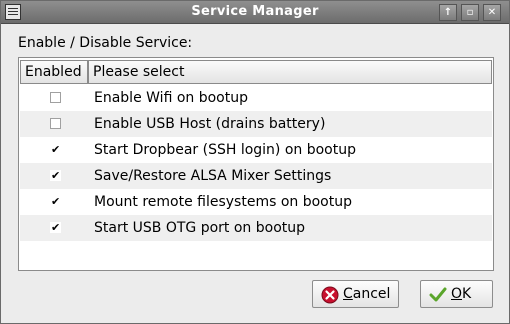  What do you see at coordinates (438, 294) in the screenshot?
I see `checkmark-icon` at bounding box center [438, 294].